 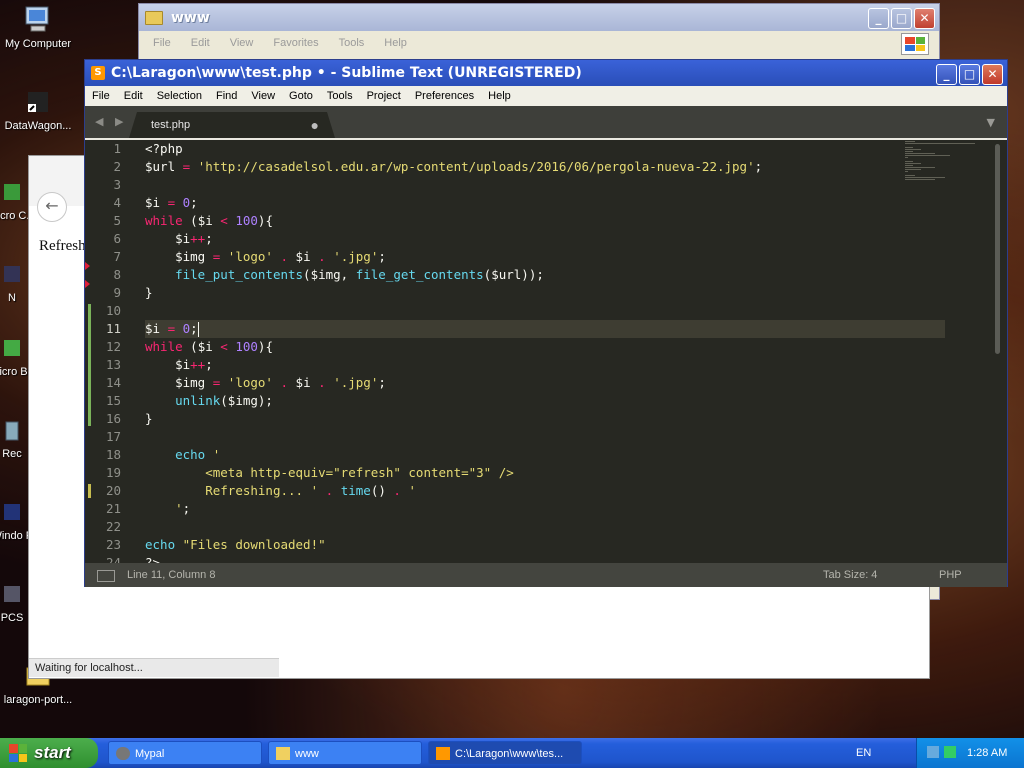 What do you see at coordinates (546, 575) in the screenshot?
I see `sublime-status-bar: Line 11, Column 8 Tab Size: 4 PHP` at bounding box center [546, 575].